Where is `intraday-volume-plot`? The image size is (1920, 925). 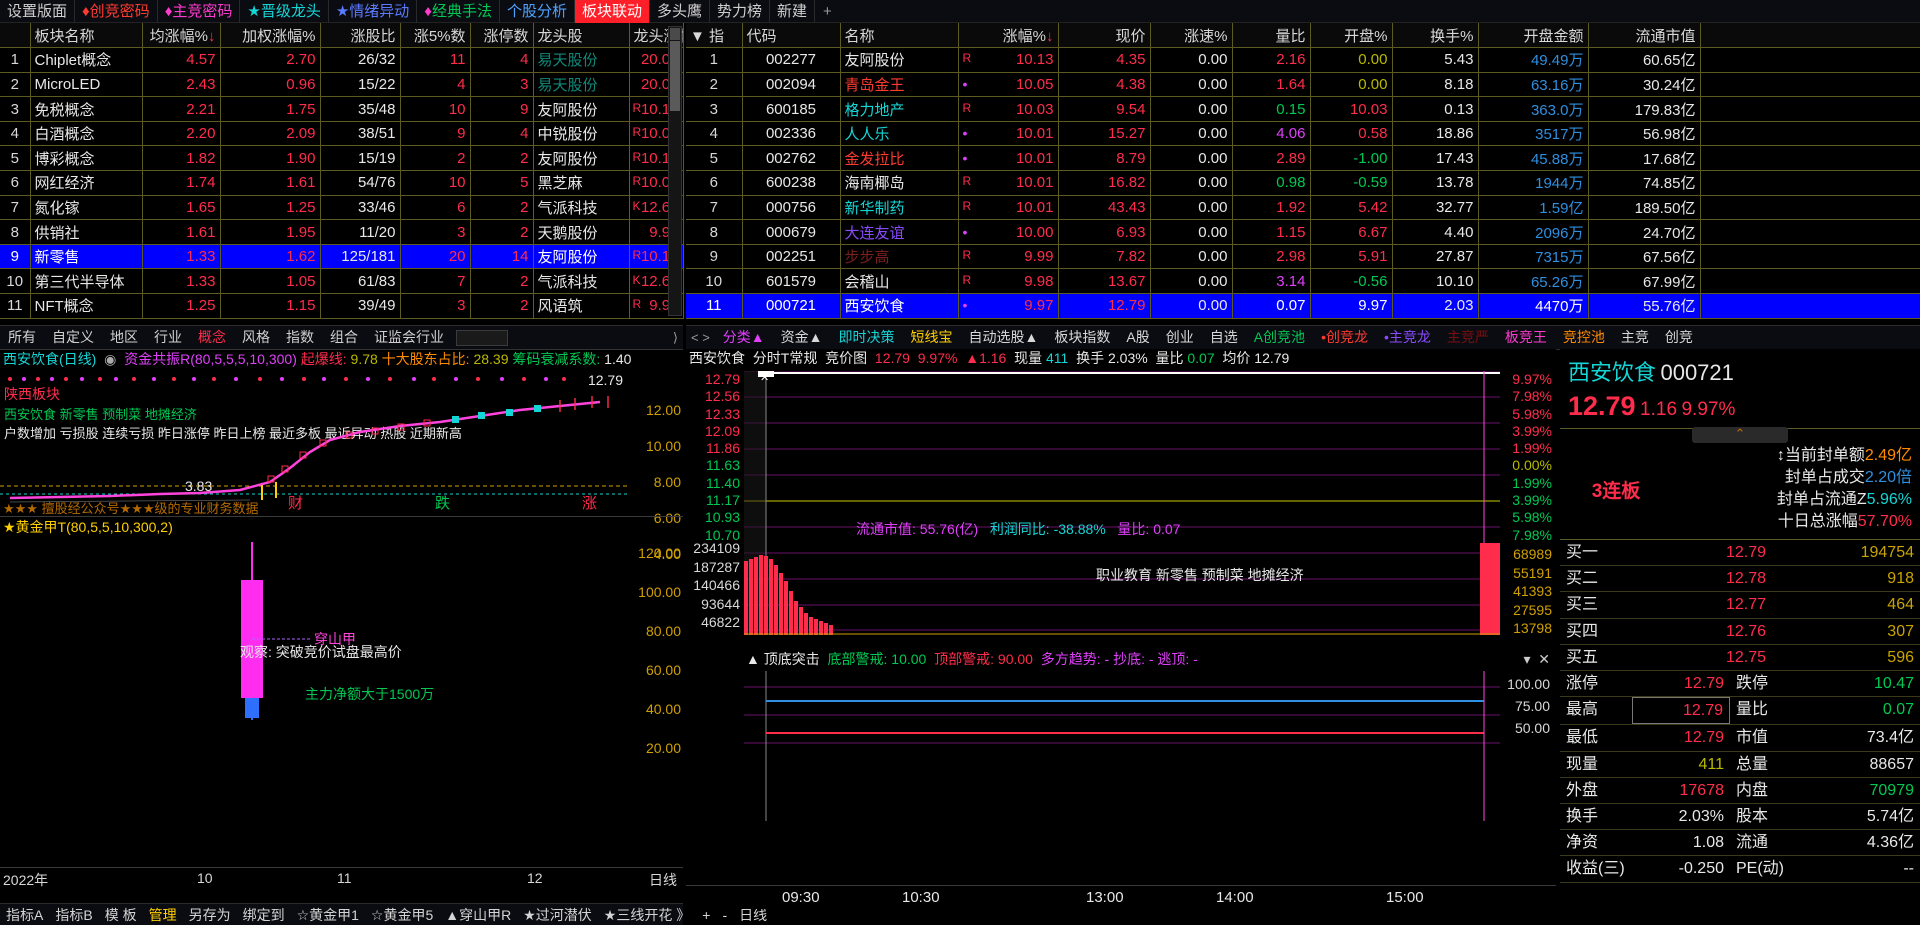 intraday-volume-plot is located at coordinates (1122, 589).